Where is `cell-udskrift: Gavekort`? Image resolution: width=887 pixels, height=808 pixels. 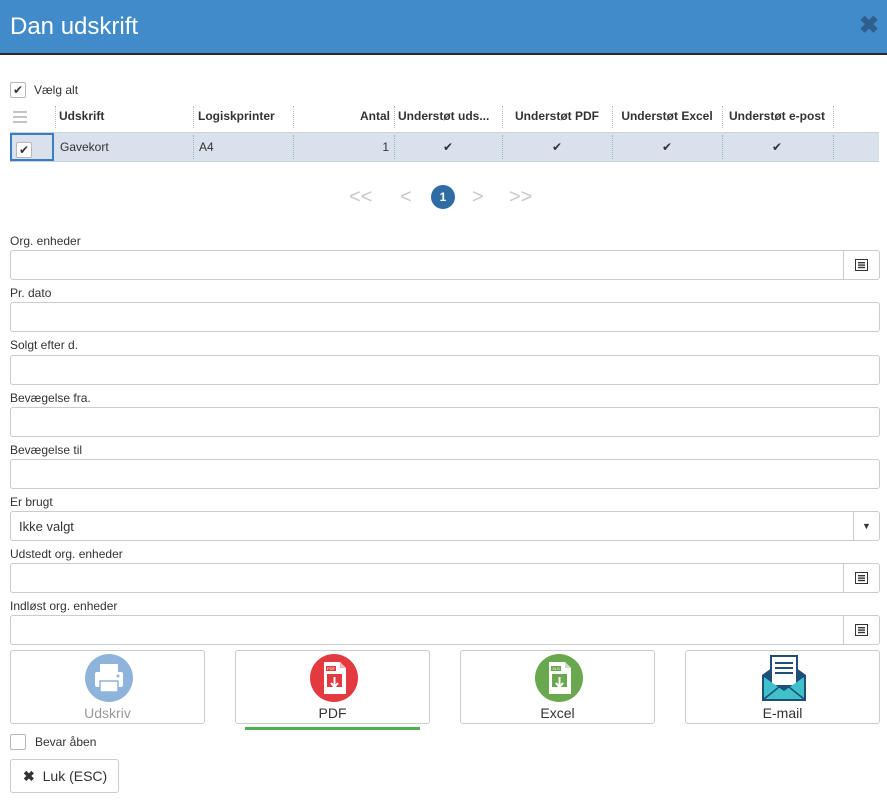
cell-udskrift: Gavekort is located at coordinates (84, 147).